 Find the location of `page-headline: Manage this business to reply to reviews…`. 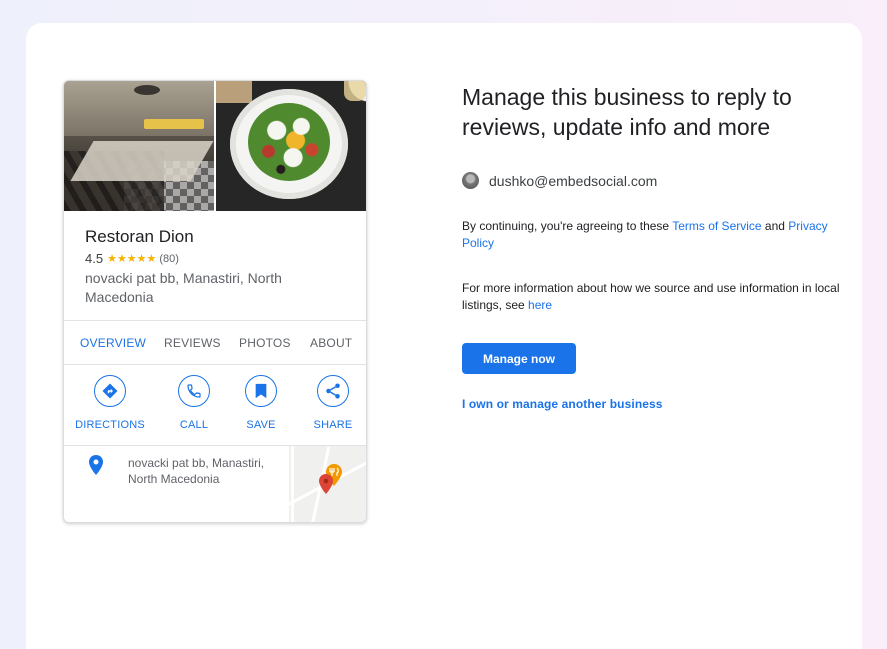

page-headline: Manage this business to reply to reviews… is located at coordinates (627, 112).